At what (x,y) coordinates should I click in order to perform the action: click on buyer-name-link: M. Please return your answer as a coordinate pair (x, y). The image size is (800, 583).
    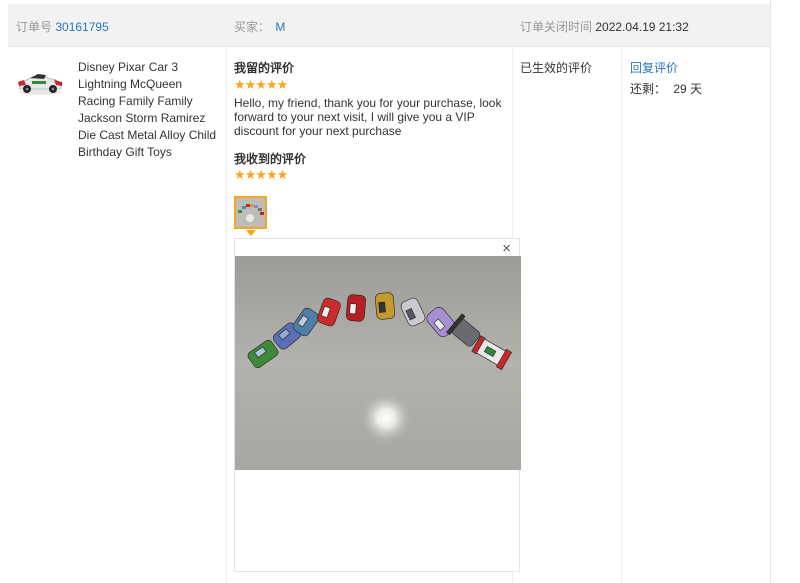
    Looking at the image, I should click on (280, 27).